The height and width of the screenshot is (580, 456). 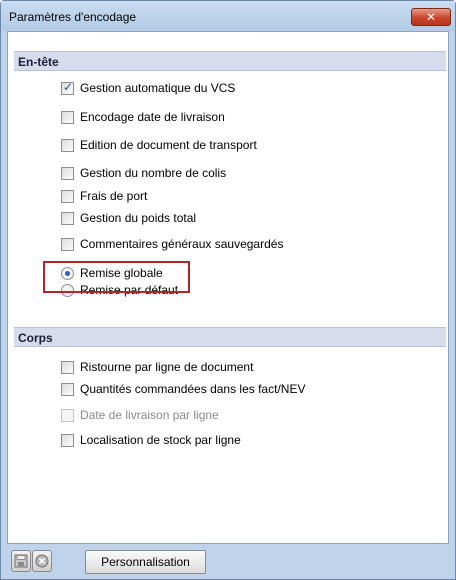 I want to click on save-icon, so click(x=21, y=561).